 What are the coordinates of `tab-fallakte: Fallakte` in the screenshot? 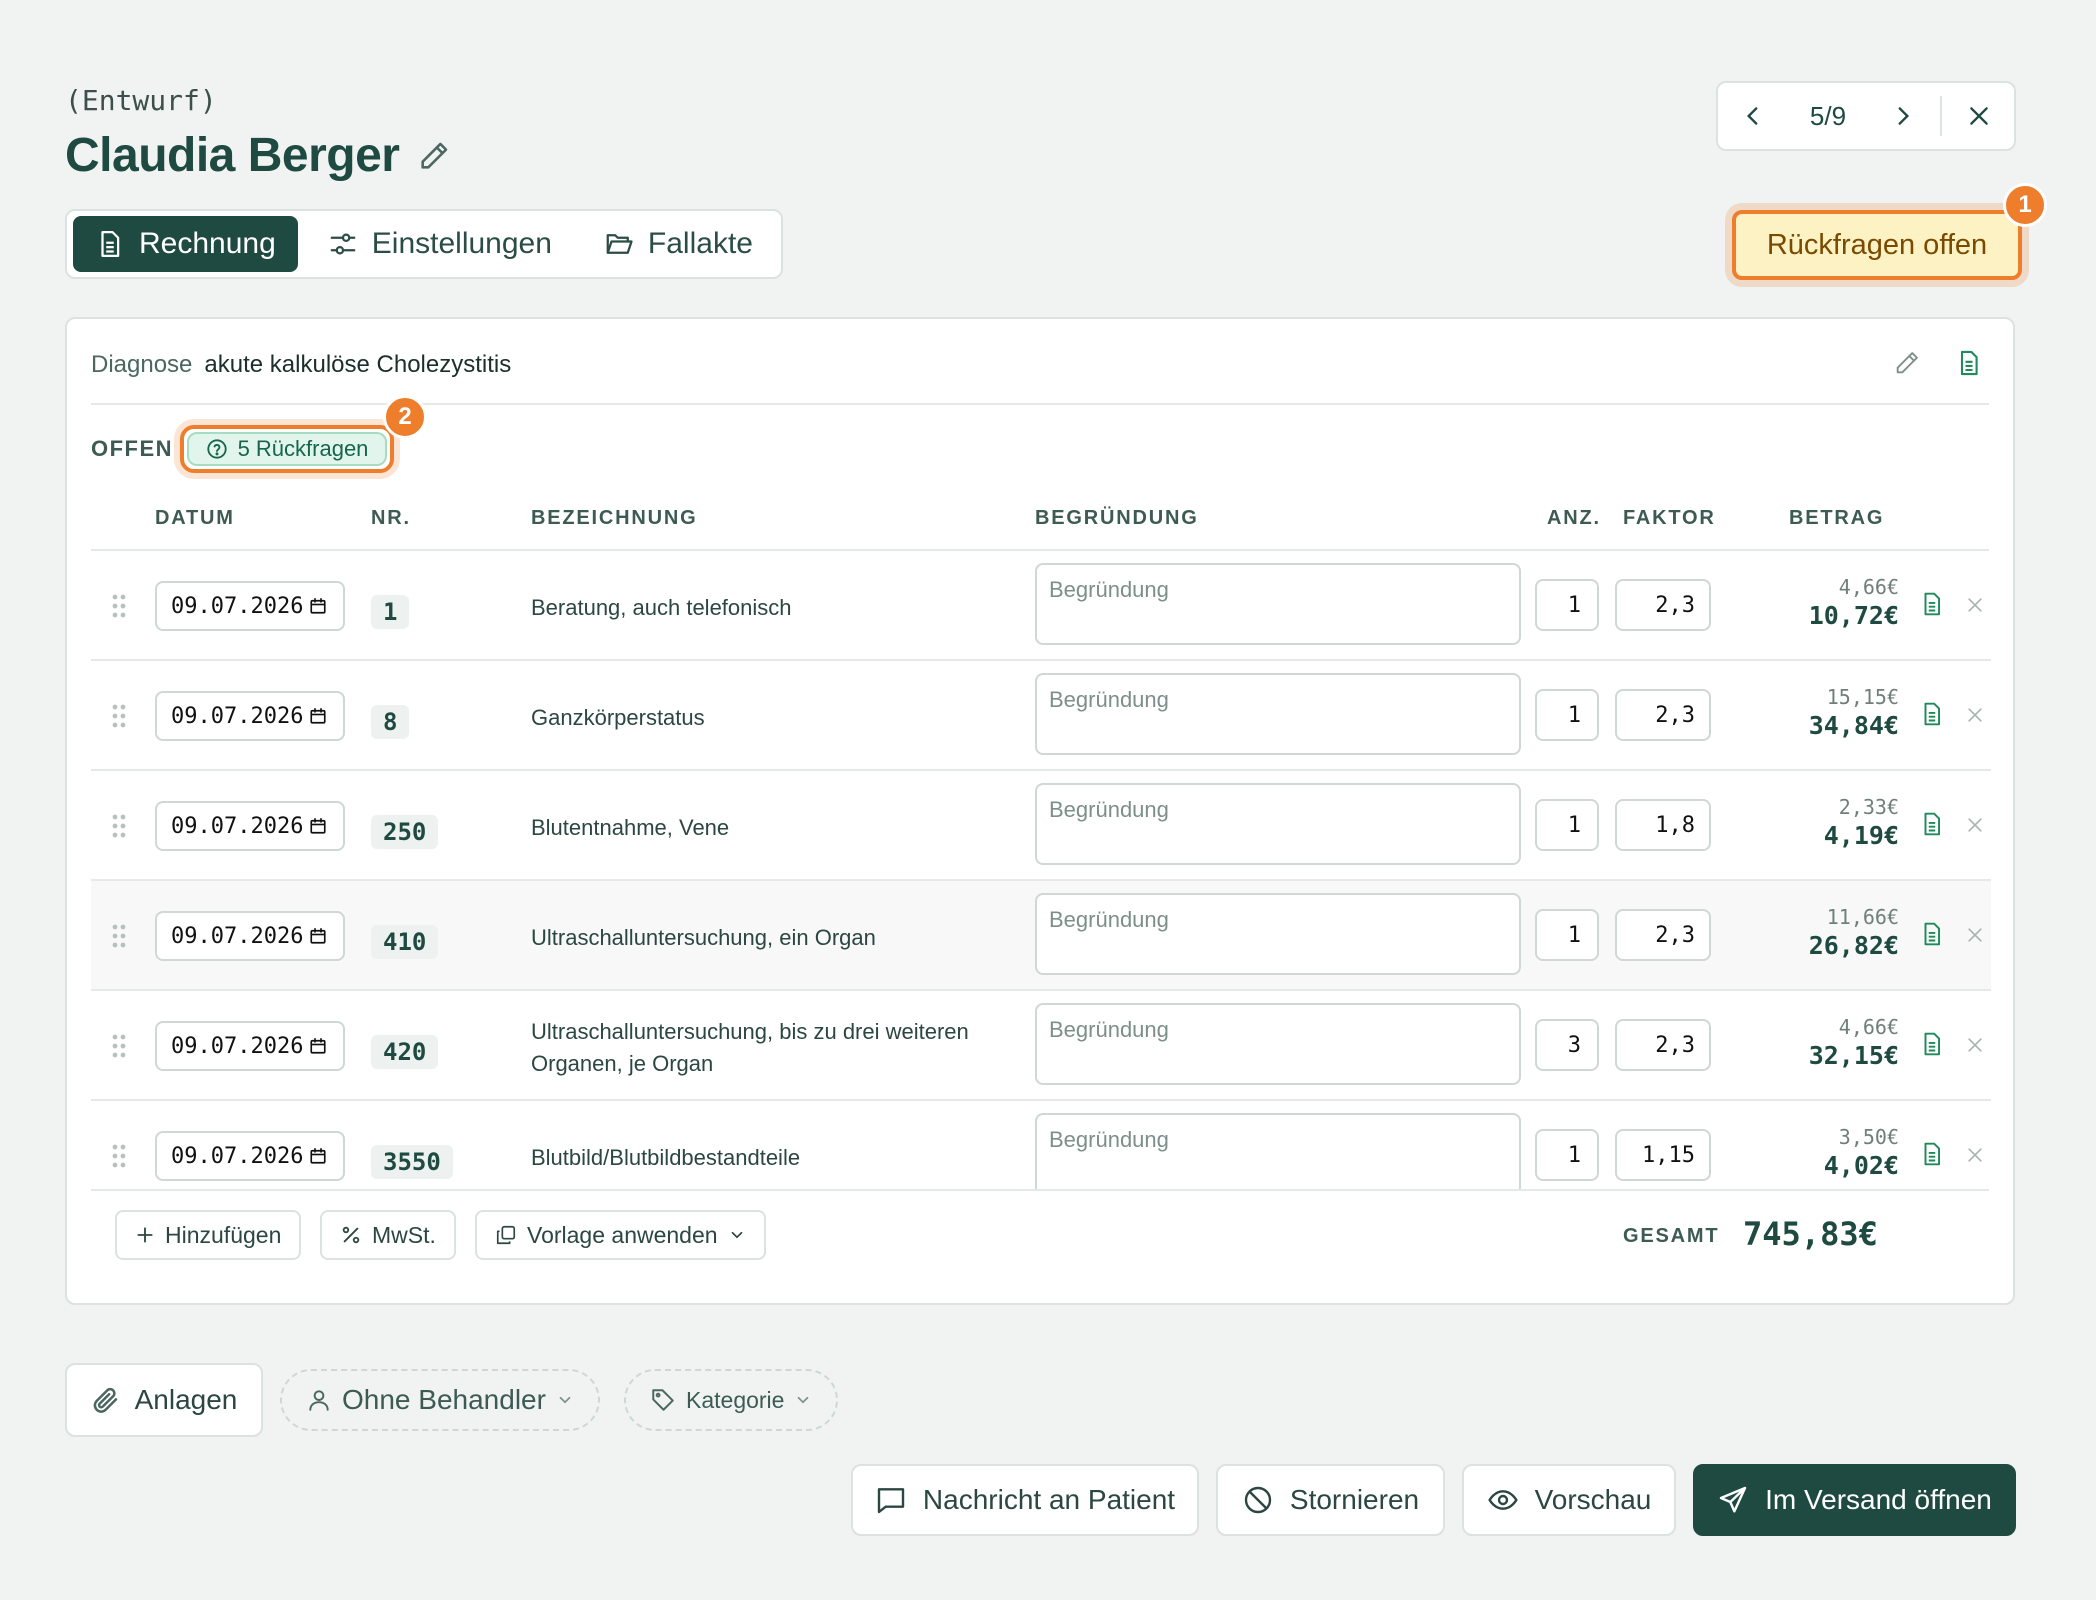 It's located at (678, 244).